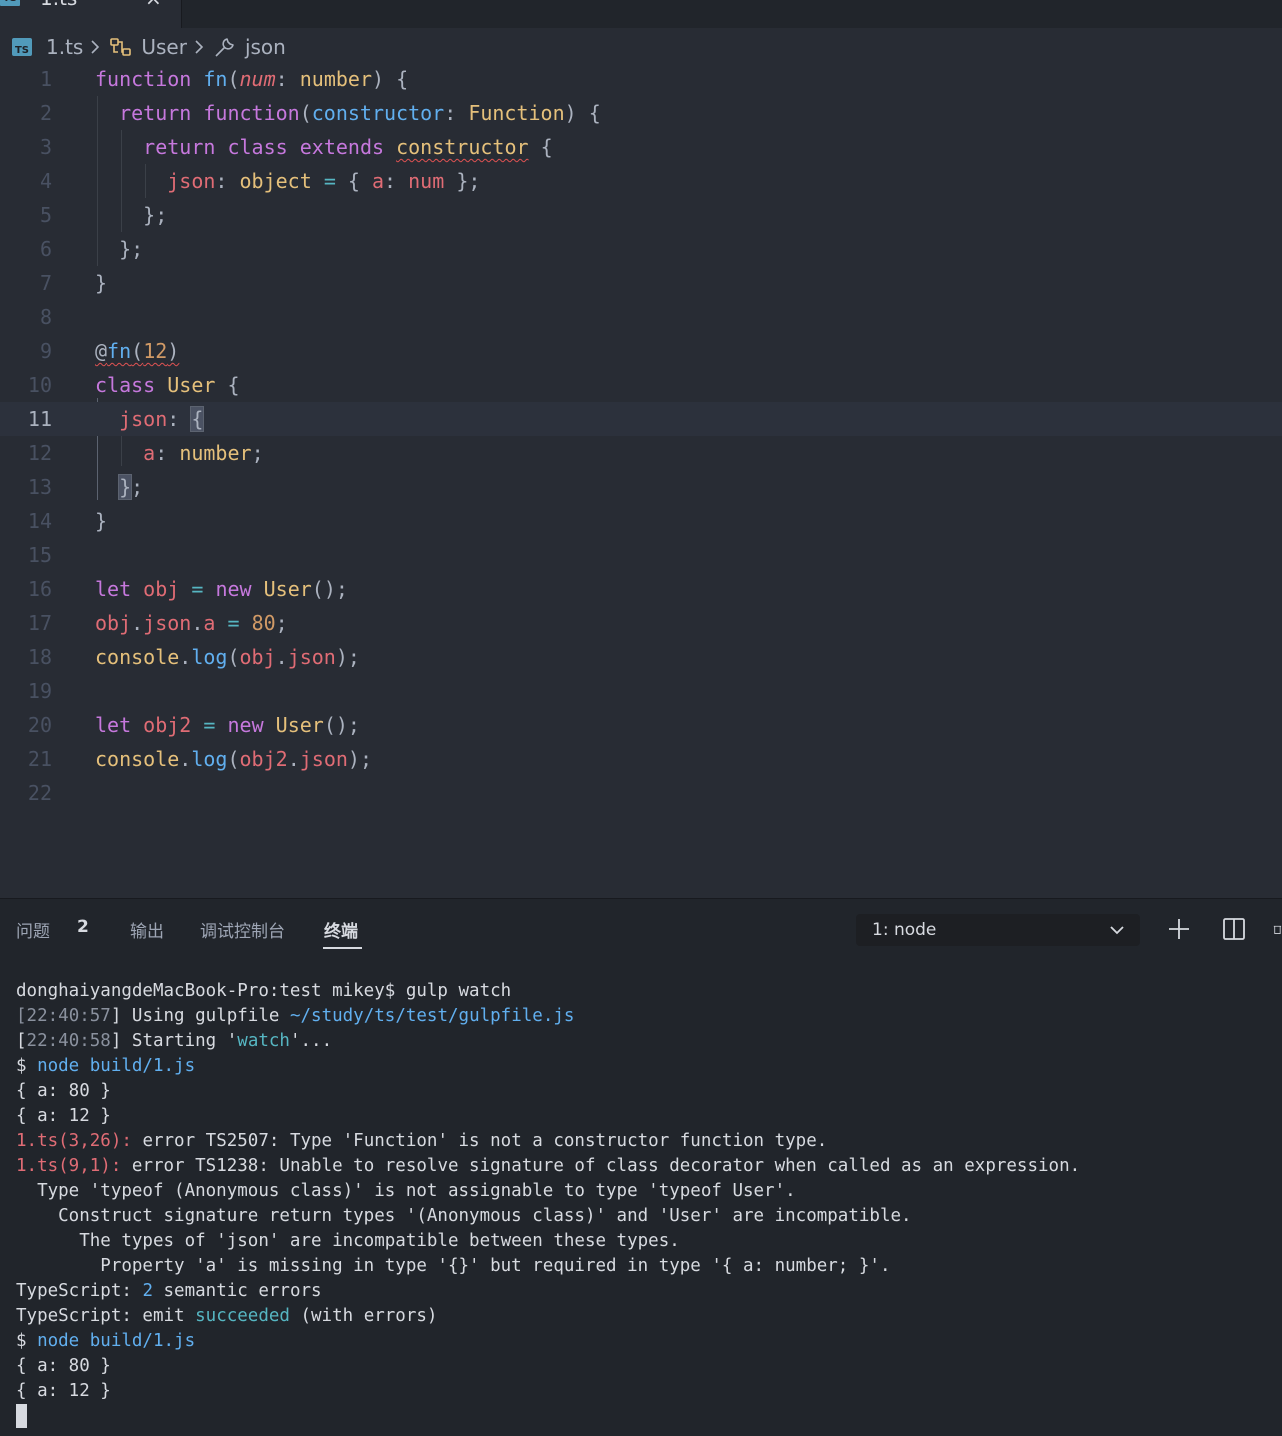 The image size is (1282, 1436). What do you see at coordinates (641, 419) in the screenshot?
I see `code-line-active: 11 json: {` at bounding box center [641, 419].